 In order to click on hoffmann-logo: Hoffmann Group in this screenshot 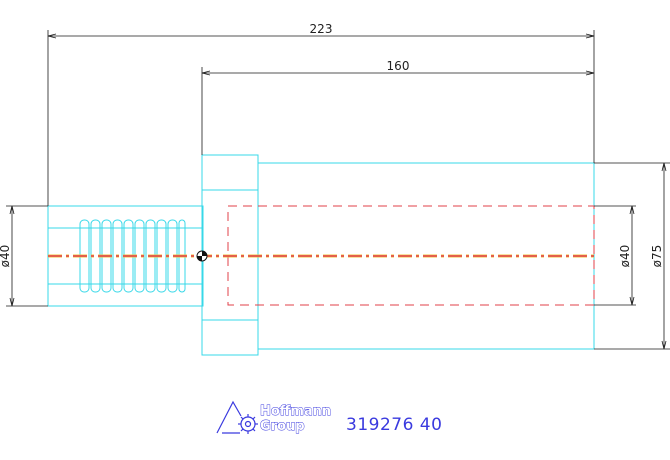, I will do `click(274, 417)`.